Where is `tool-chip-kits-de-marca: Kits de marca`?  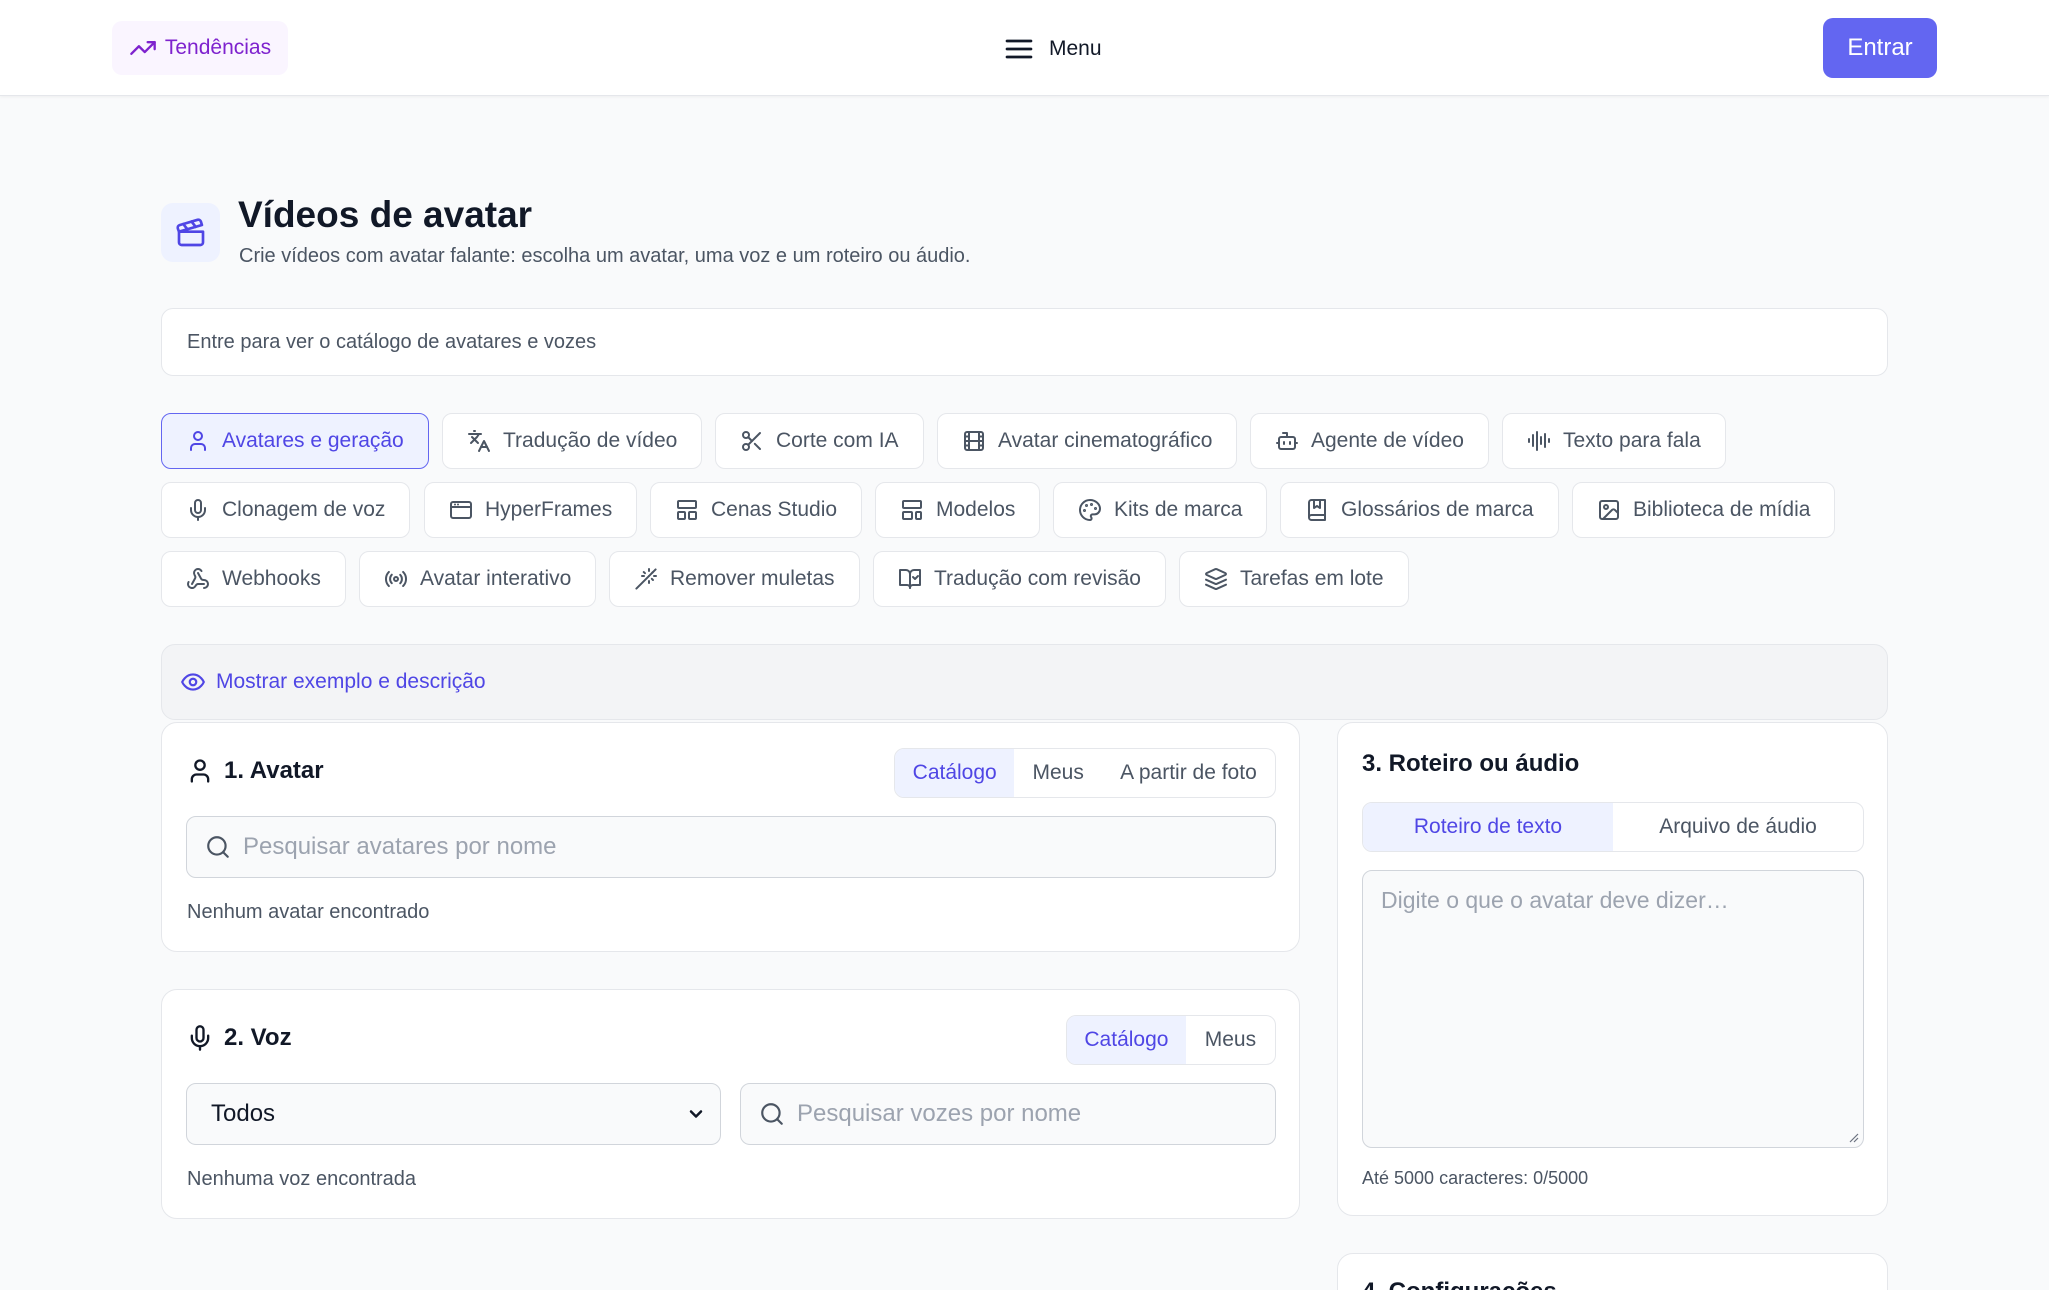 tool-chip-kits-de-marca: Kits de marca is located at coordinates (1160, 510).